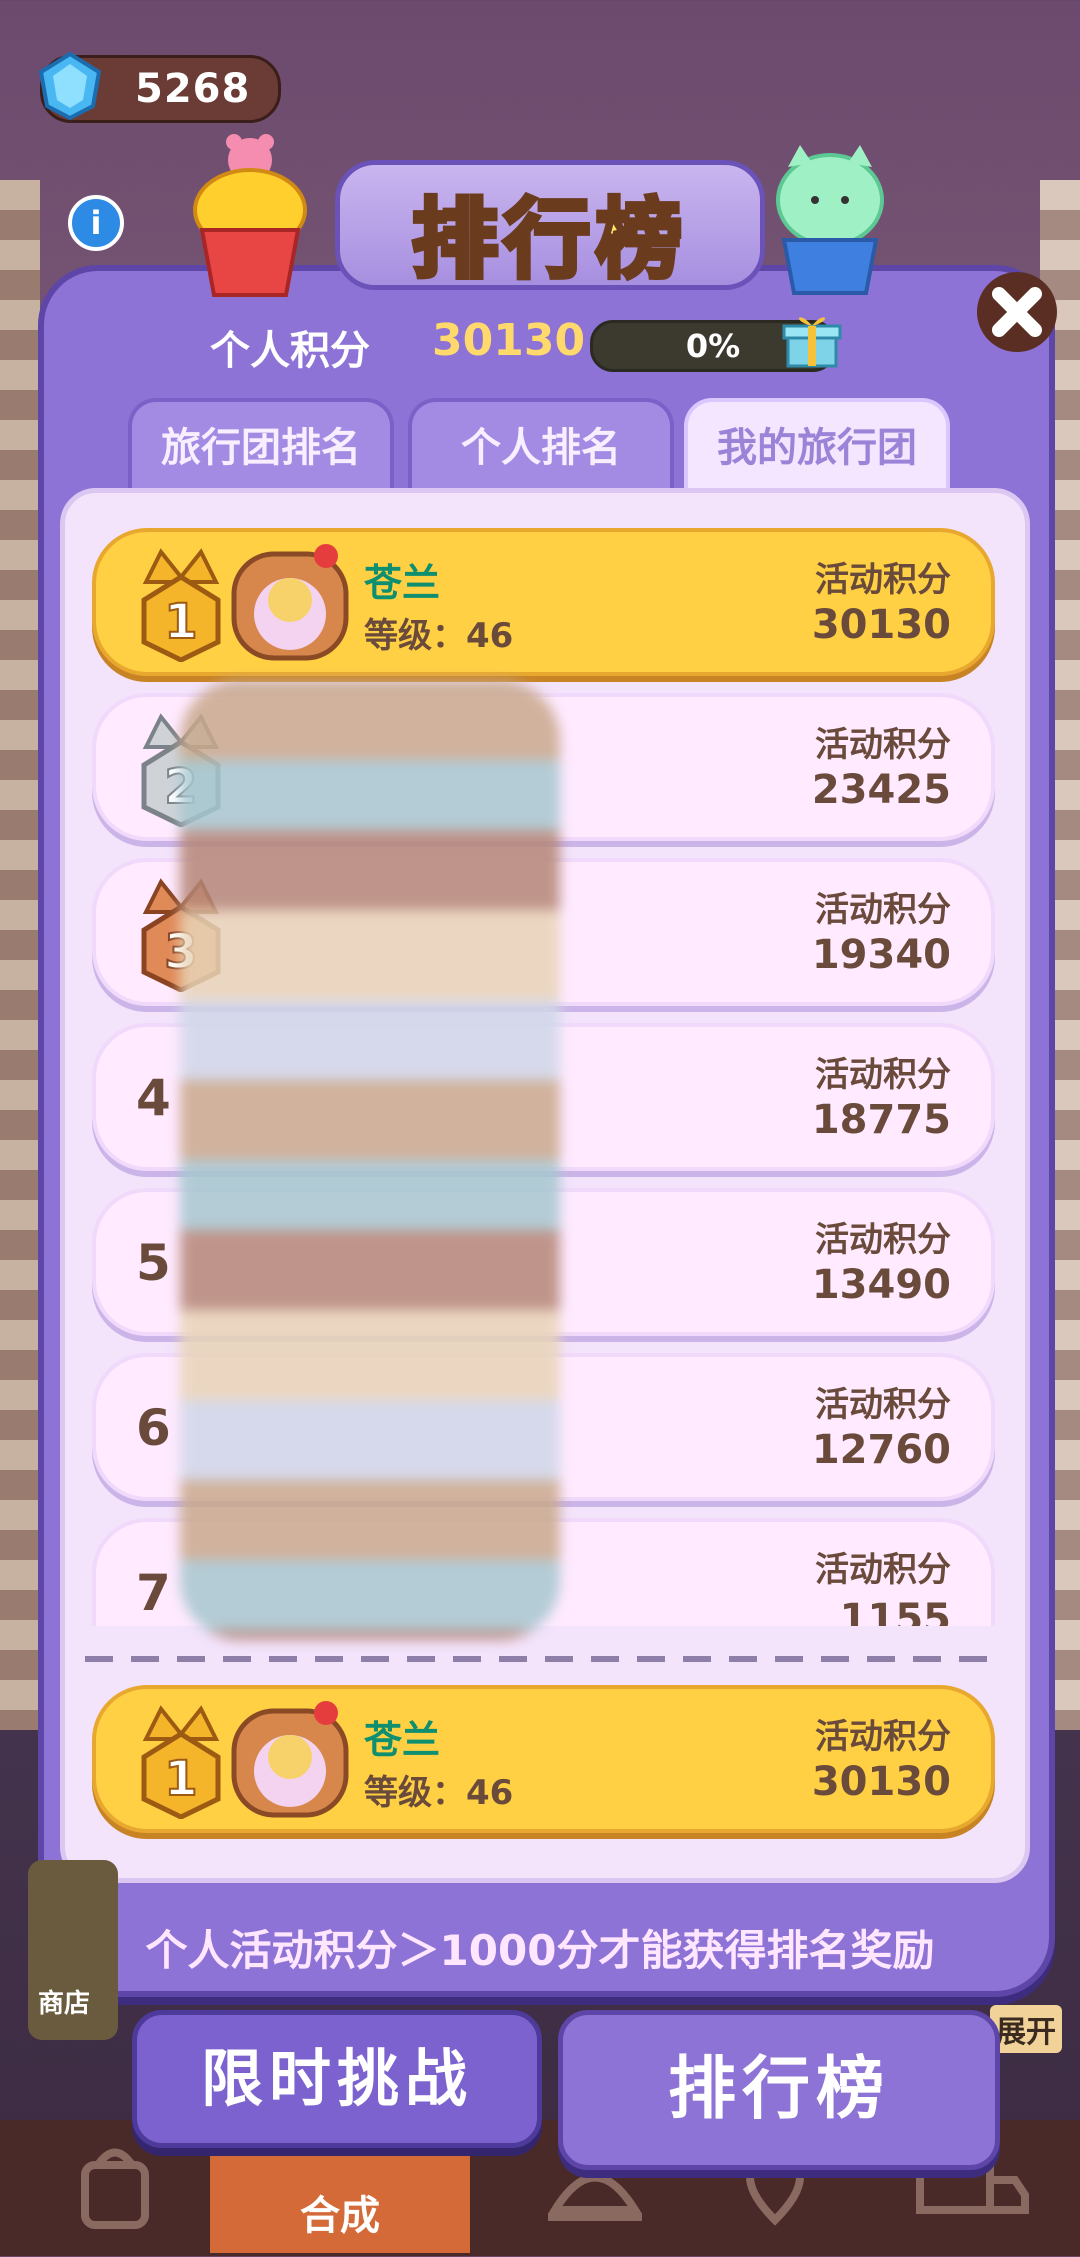 The height and width of the screenshot is (2257, 1080). I want to click on rank-number: 7, so click(153, 1593).